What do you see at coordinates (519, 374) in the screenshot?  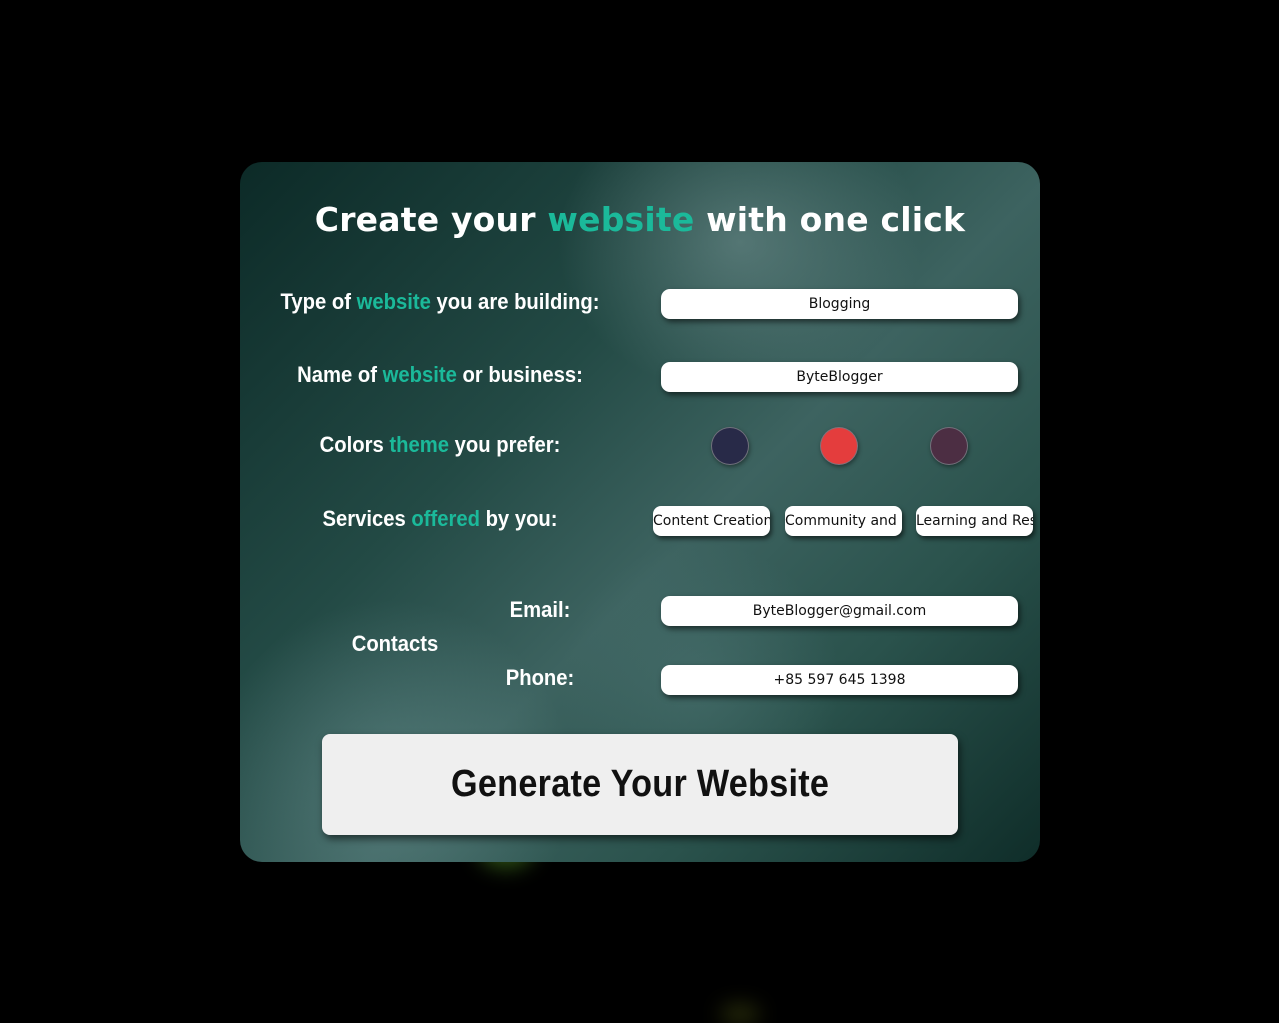 I see `label-text-end: or business:` at bounding box center [519, 374].